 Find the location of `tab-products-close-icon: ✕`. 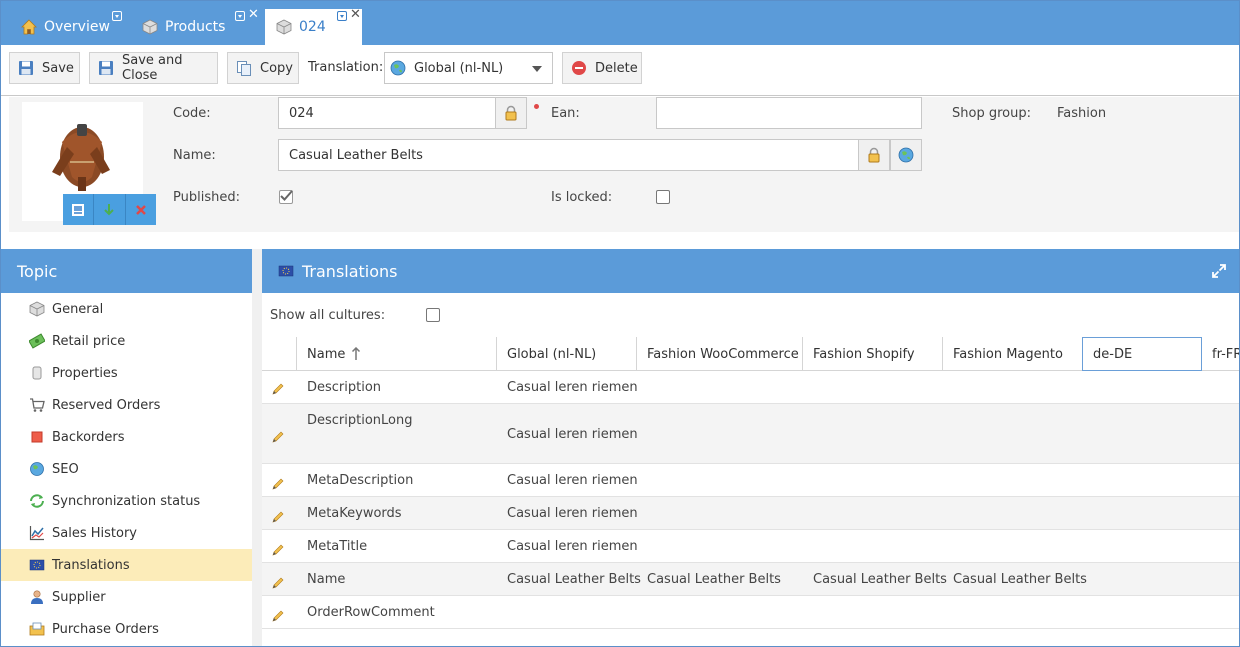

tab-products-close-icon: ✕ is located at coordinates (253, 14).